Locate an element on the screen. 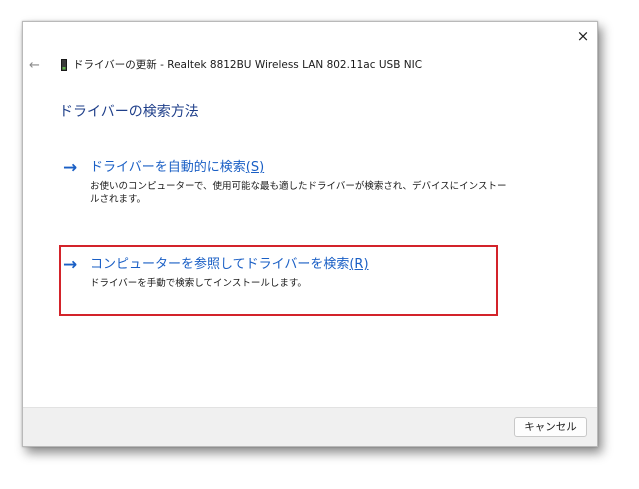  option-title: ドライバーを自動的に検索(S) is located at coordinates (177, 168).